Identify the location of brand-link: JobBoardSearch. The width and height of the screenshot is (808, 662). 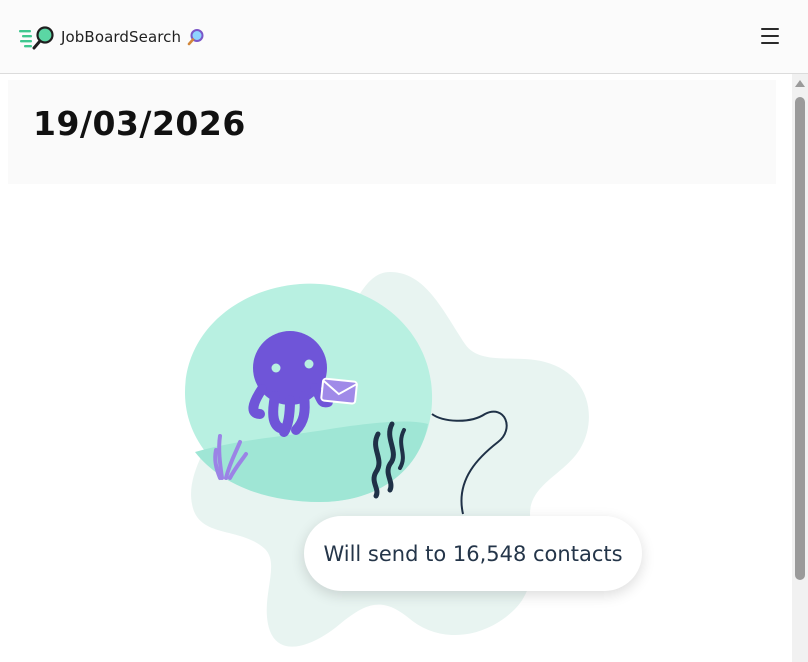
(112, 37).